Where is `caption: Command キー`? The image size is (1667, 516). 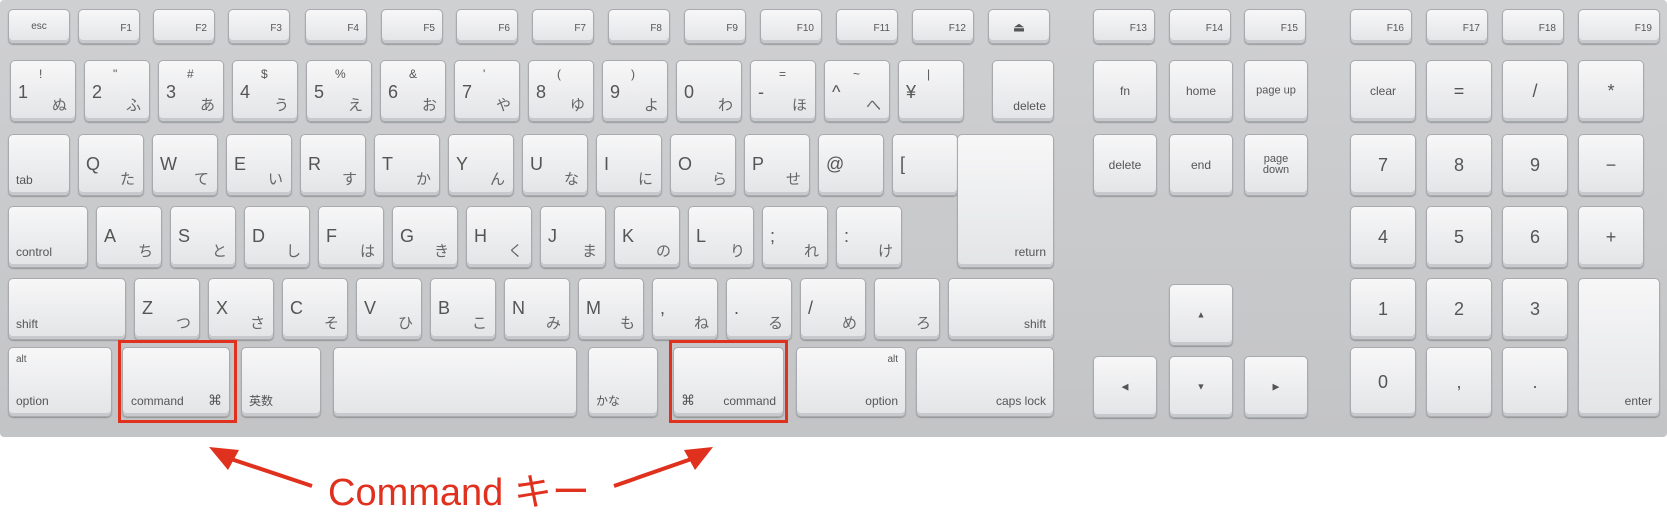
caption: Command キー is located at coordinates (459, 493).